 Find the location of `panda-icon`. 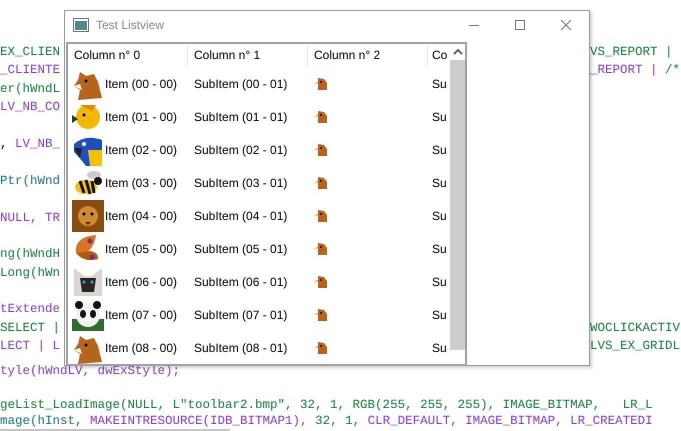

panda-icon is located at coordinates (88, 314).